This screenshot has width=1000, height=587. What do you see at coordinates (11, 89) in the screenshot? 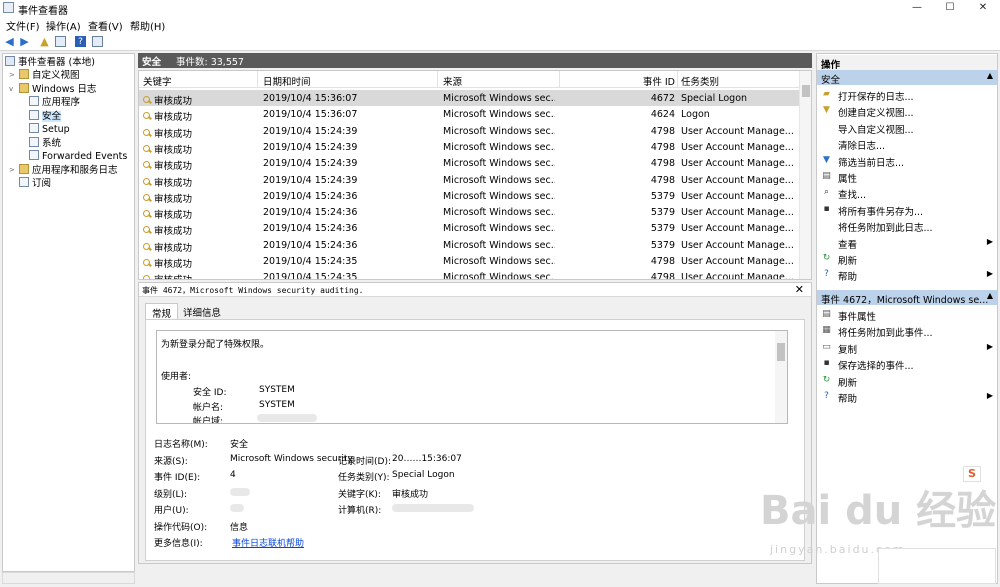
I see `collapse-icon: v` at bounding box center [11, 89].